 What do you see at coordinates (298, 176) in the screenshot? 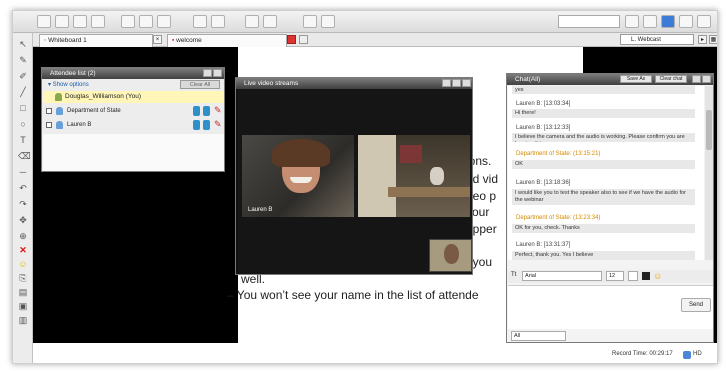
I see `video-feed-lauren: Lauren B` at bounding box center [298, 176].